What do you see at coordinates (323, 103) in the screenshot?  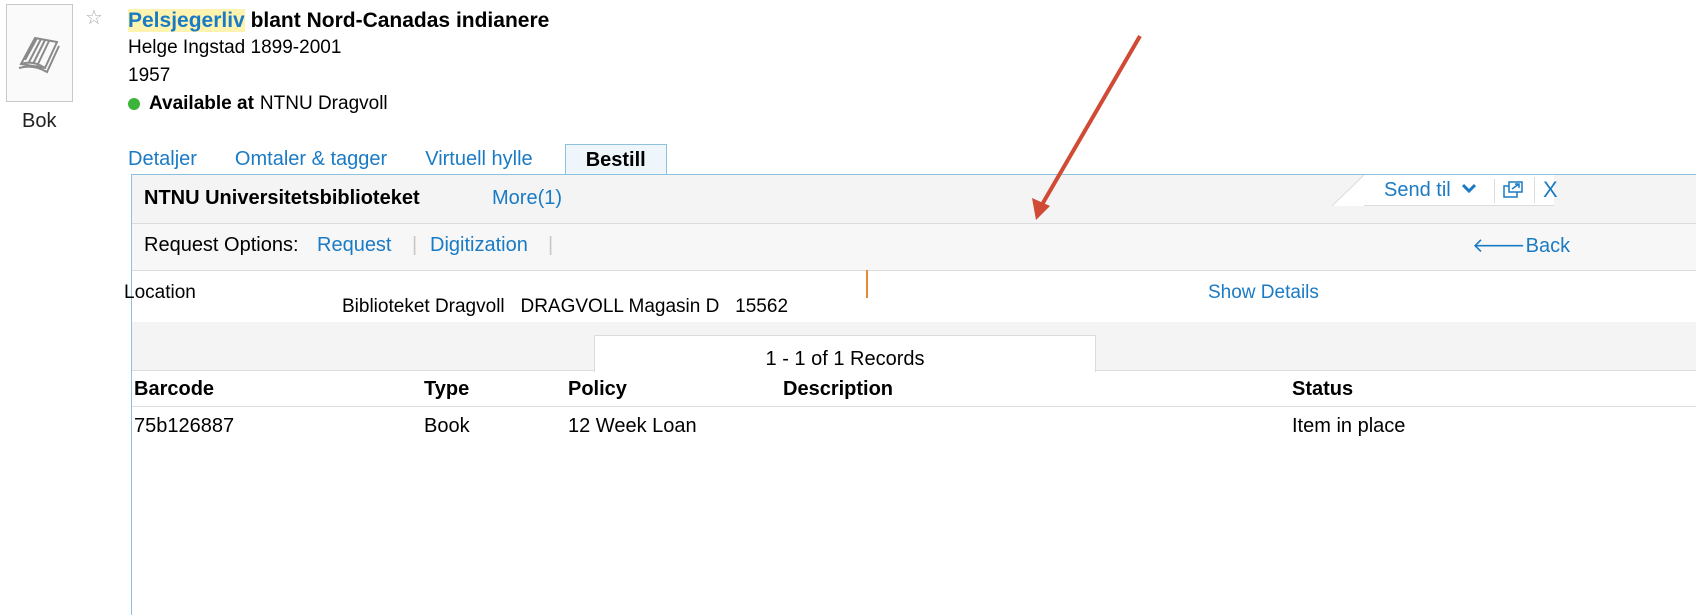 I see `availability-location: NTNU Dragvoll` at bounding box center [323, 103].